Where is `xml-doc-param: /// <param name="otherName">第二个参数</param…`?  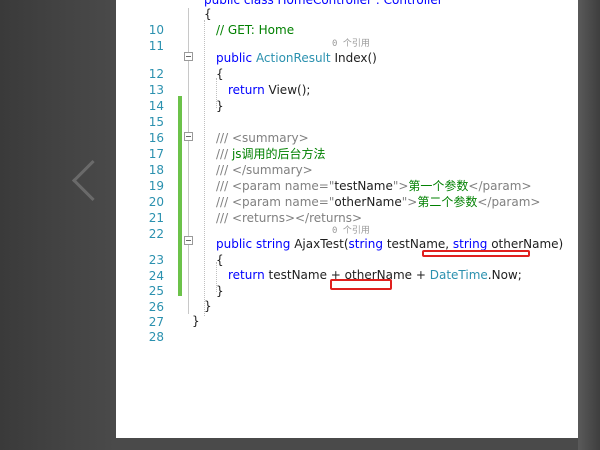
xml-doc-param: /// <param name="otherName">第二个参数</param… is located at coordinates (378, 202).